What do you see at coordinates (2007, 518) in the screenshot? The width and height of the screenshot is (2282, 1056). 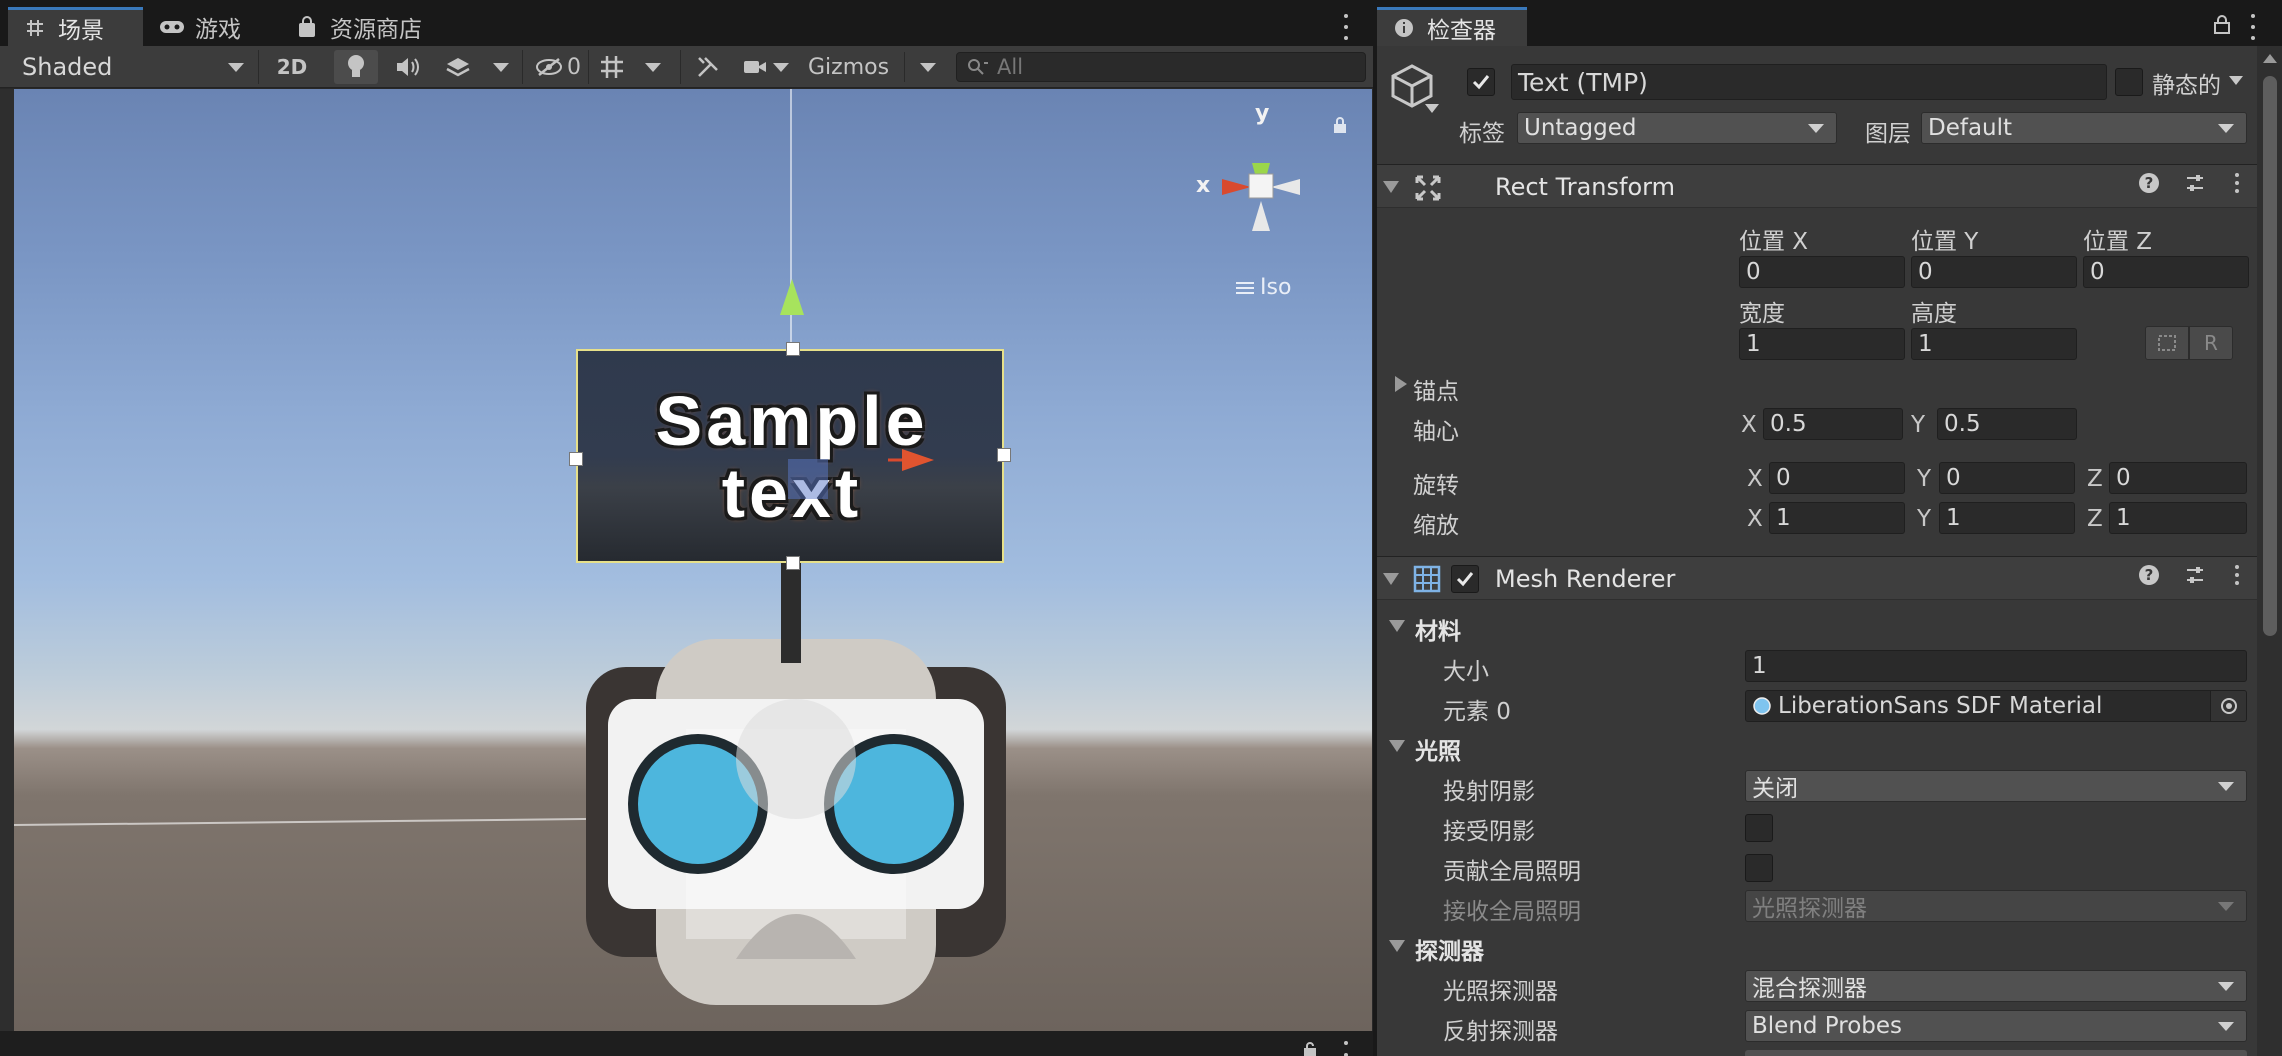 I see `scale-y-field: 1` at bounding box center [2007, 518].